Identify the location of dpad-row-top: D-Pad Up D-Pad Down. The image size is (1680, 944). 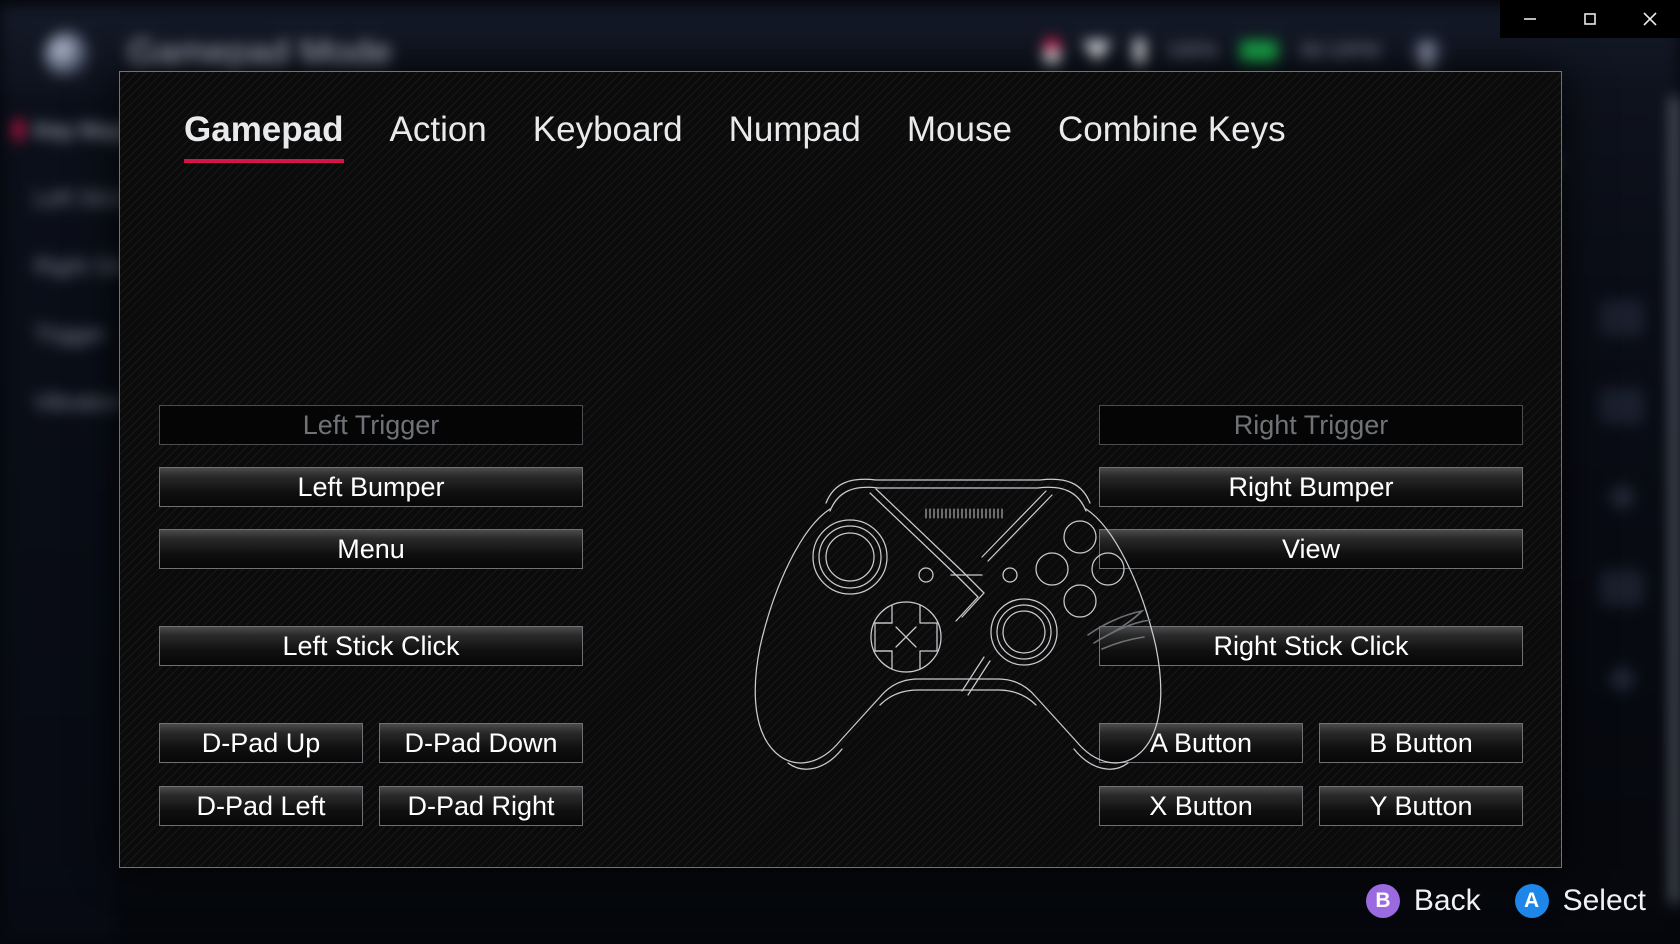
(371, 743).